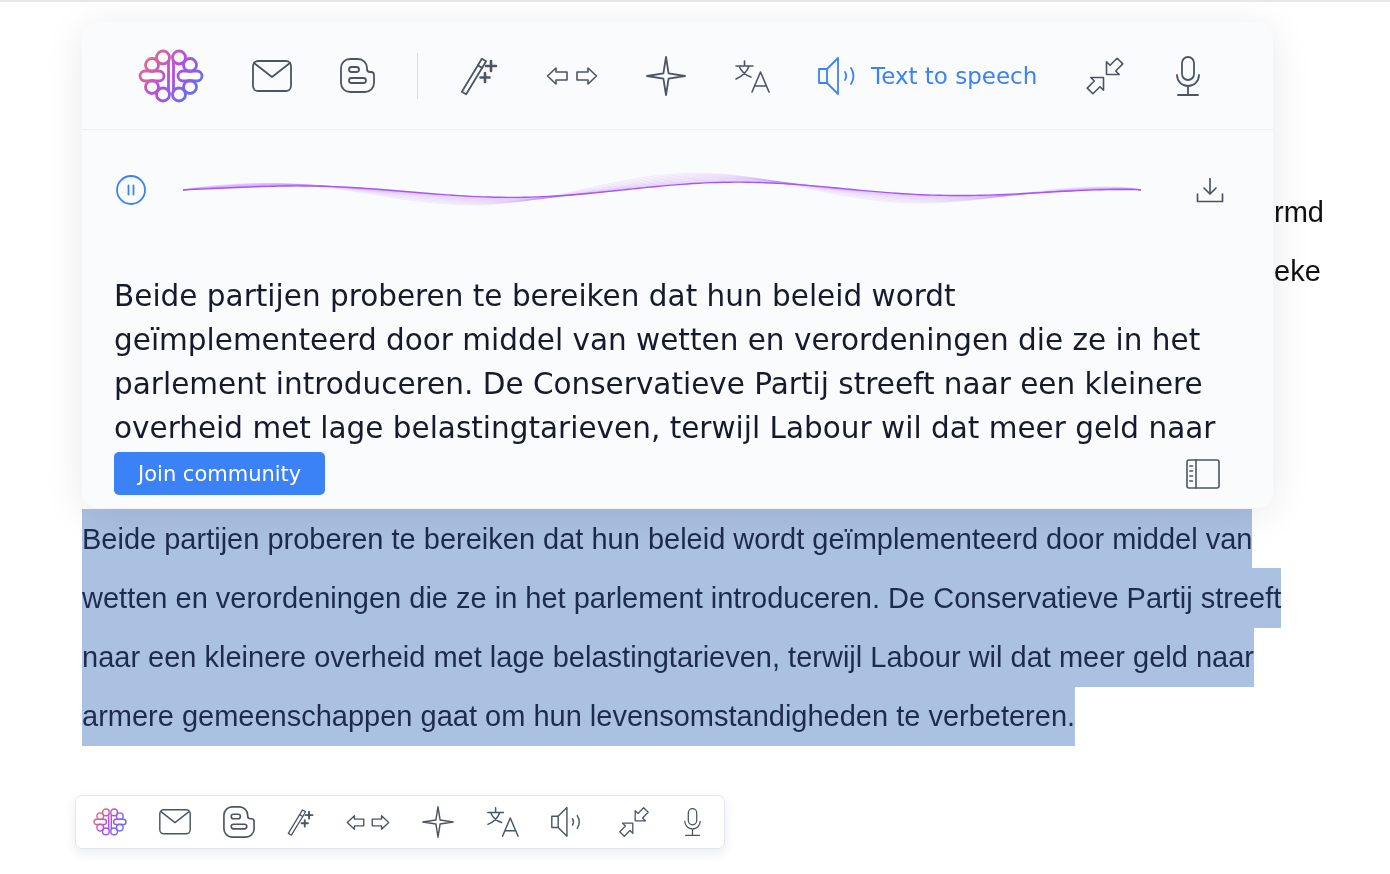 This screenshot has height=874, width=1390. What do you see at coordinates (1203, 473) in the screenshot?
I see `sidebar-panel-icon` at bounding box center [1203, 473].